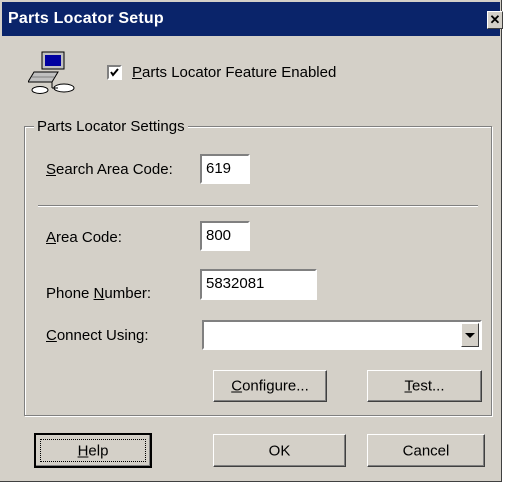  I want to click on connect-using-label: Connect Using:, so click(97, 335).